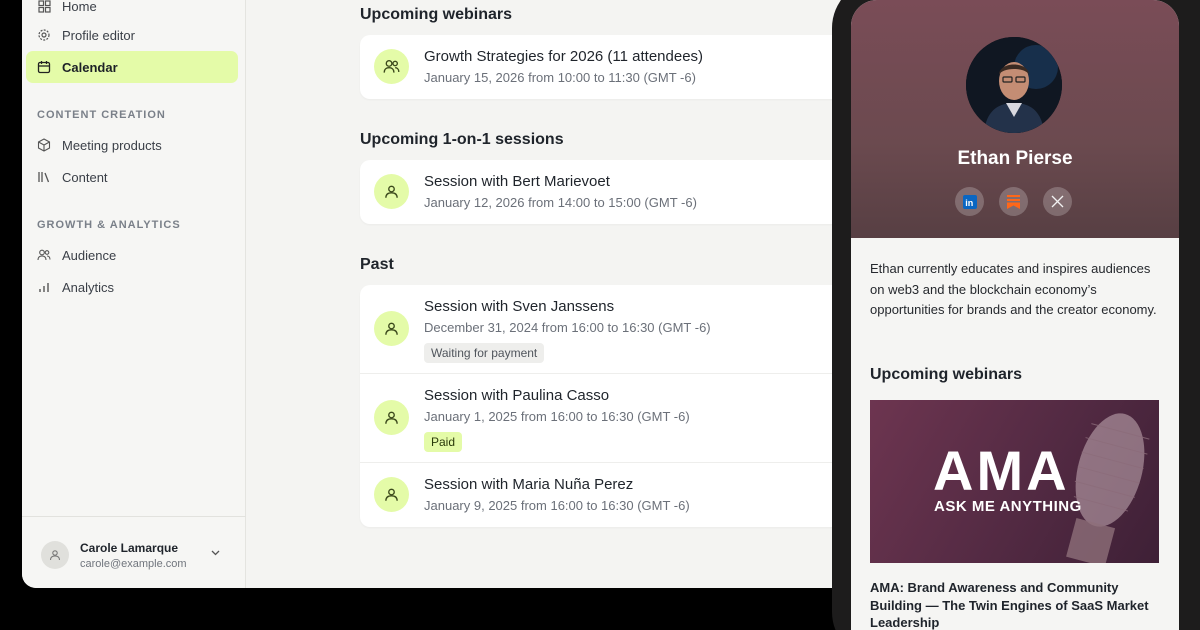 The width and height of the screenshot is (1200, 630). I want to click on item-title: Session with Sven Janssens, so click(519, 306).